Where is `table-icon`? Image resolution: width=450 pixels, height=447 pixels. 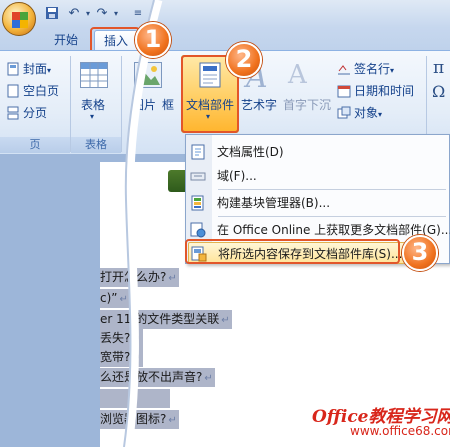 table-icon is located at coordinates (94, 75).